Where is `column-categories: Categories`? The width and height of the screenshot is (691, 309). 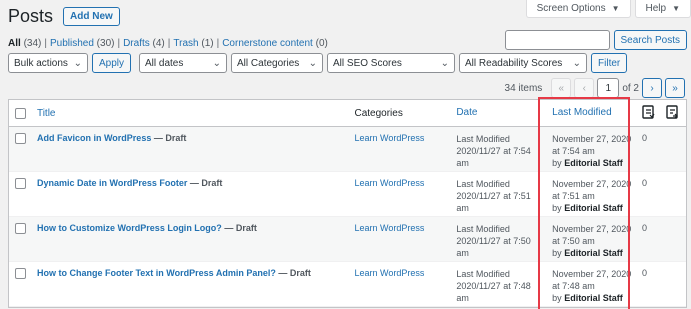 column-categories: Categories is located at coordinates (378, 113).